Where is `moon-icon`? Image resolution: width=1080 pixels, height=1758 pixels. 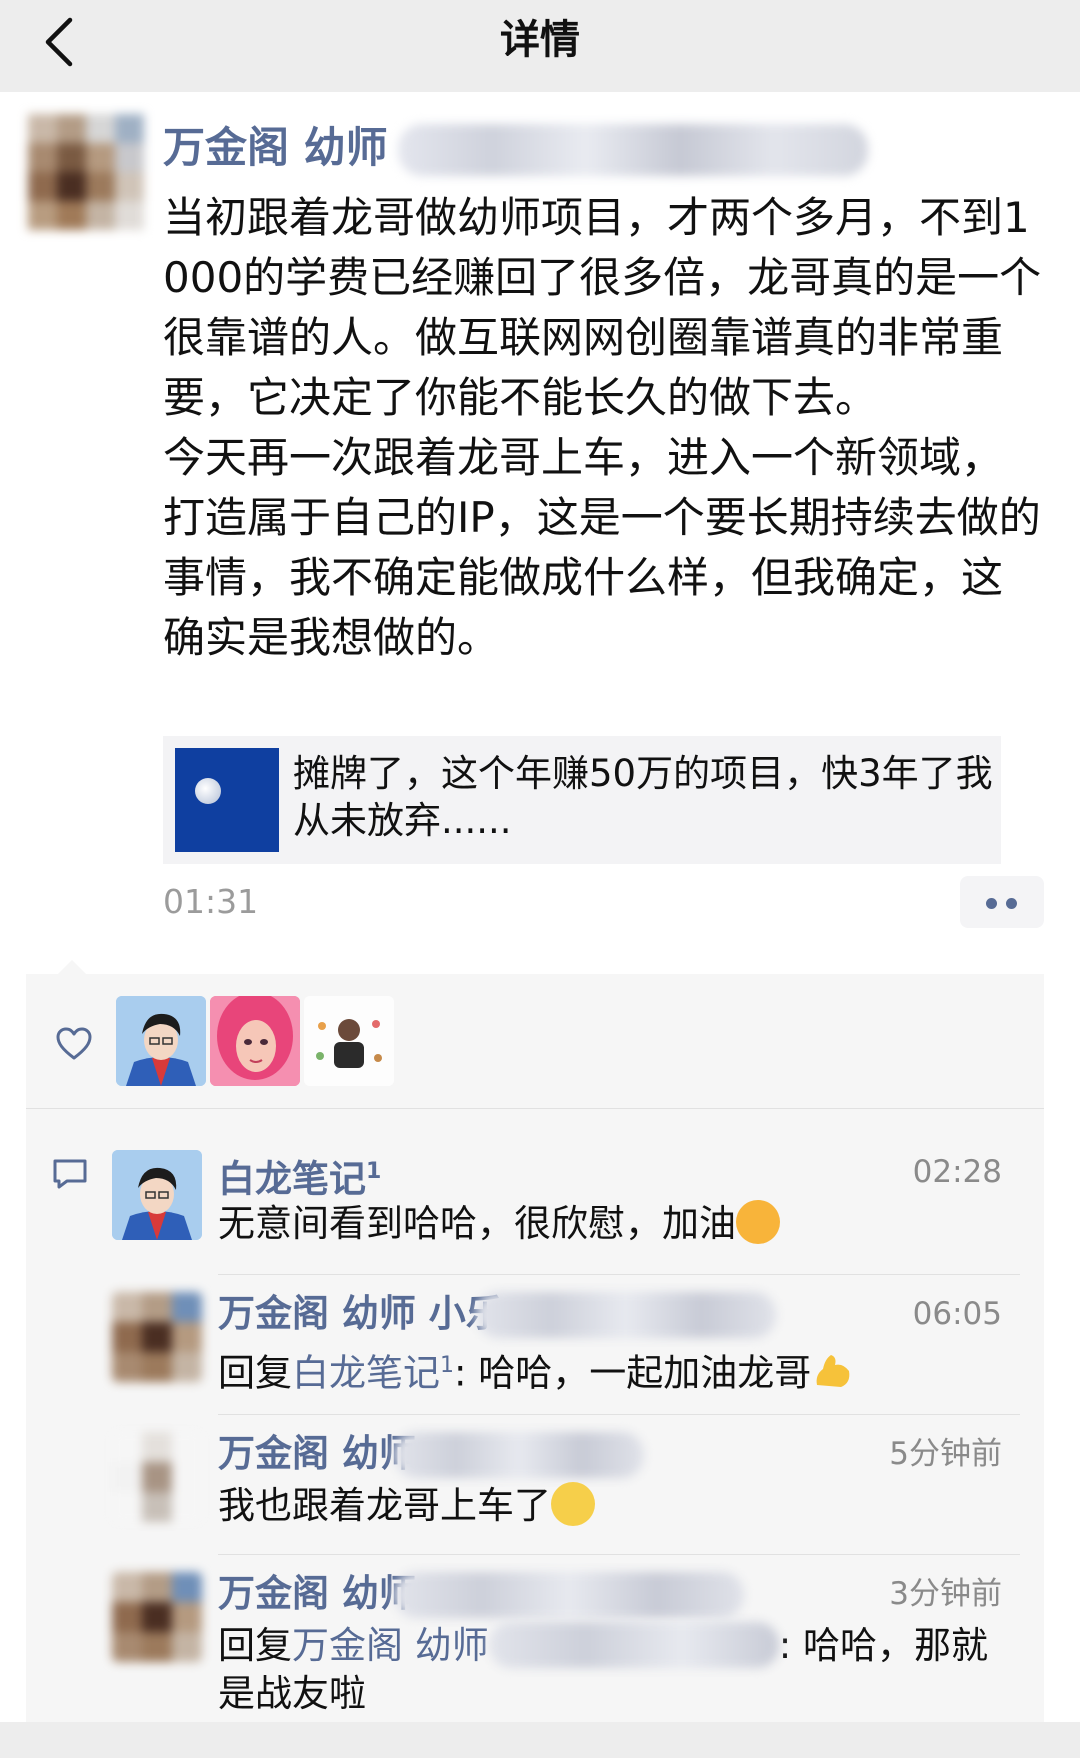 moon-icon is located at coordinates (208, 791).